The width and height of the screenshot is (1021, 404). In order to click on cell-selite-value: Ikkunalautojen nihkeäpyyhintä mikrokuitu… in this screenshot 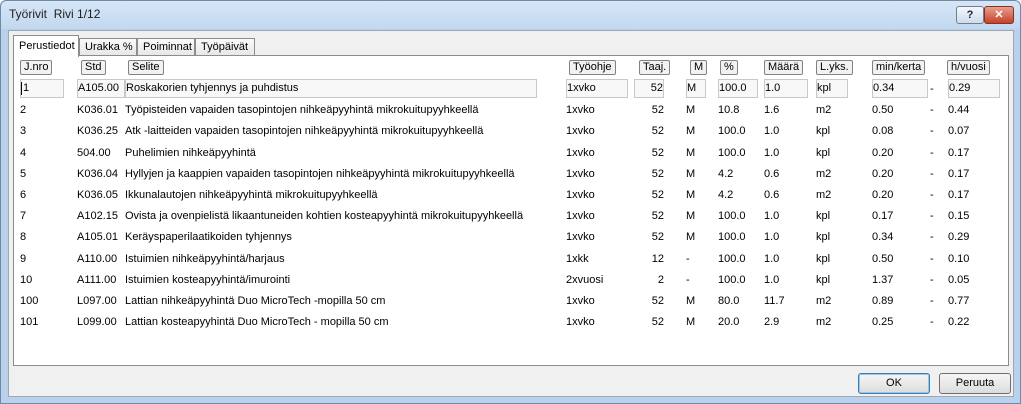, I will do `click(251, 195)`.